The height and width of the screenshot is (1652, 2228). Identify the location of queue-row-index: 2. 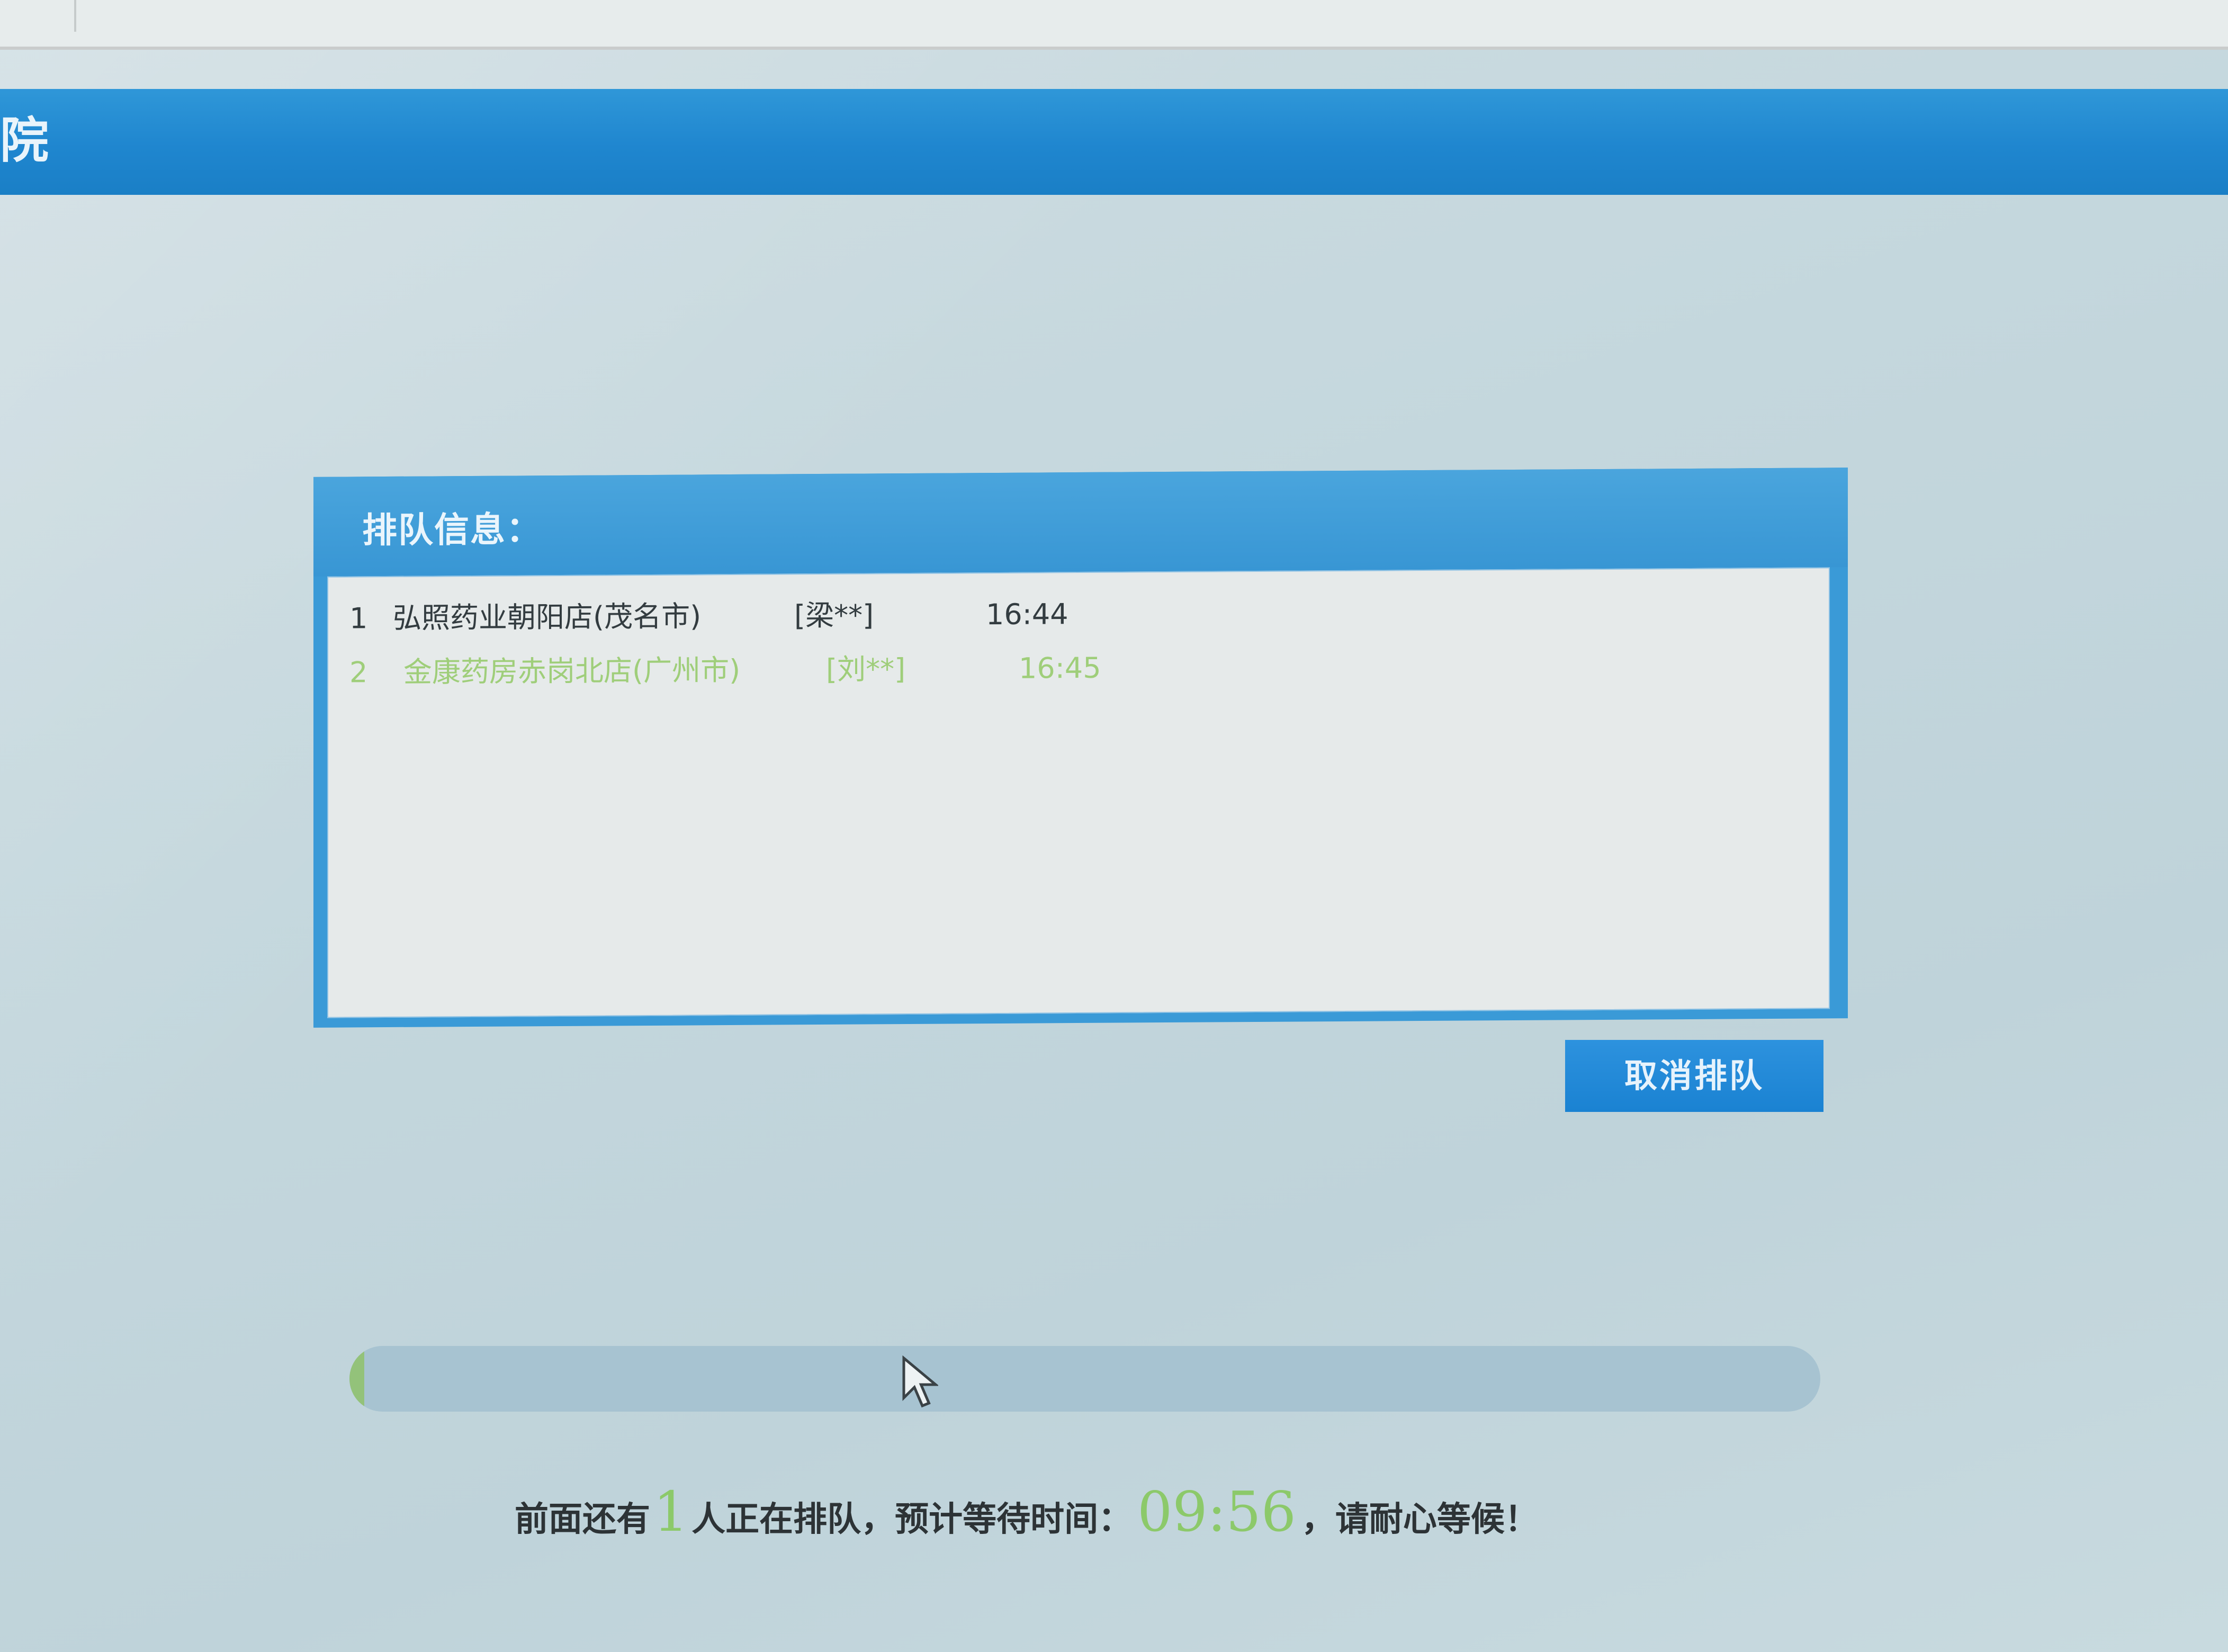
(359, 672).